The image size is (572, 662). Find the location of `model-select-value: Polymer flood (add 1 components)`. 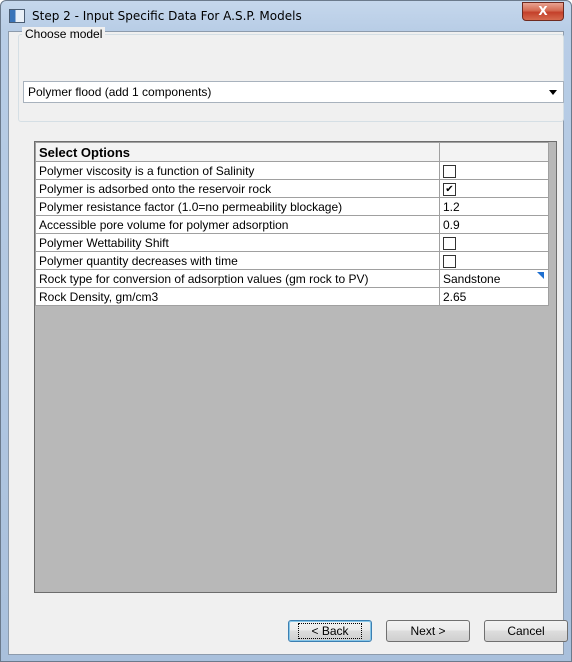

model-select-value: Polymer flood (add 1 components) is located at coordinates (120, 92).